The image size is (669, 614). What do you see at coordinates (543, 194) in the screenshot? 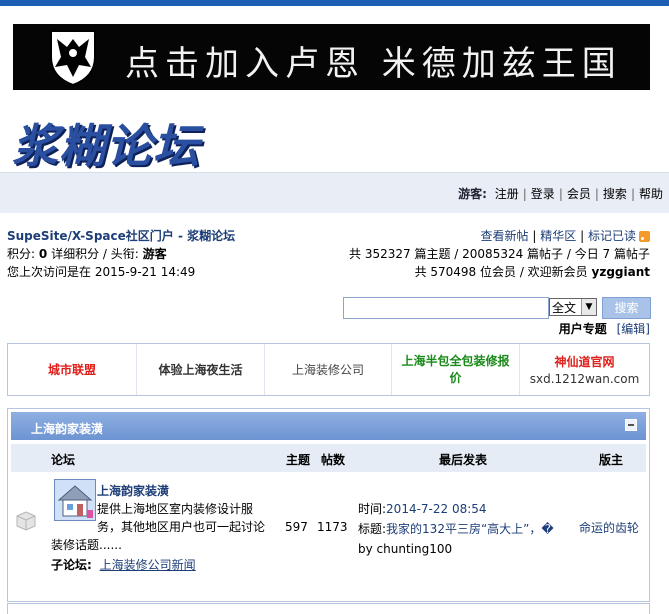
I see `nav-login-link: 登录` at bounding box center [543, 194].